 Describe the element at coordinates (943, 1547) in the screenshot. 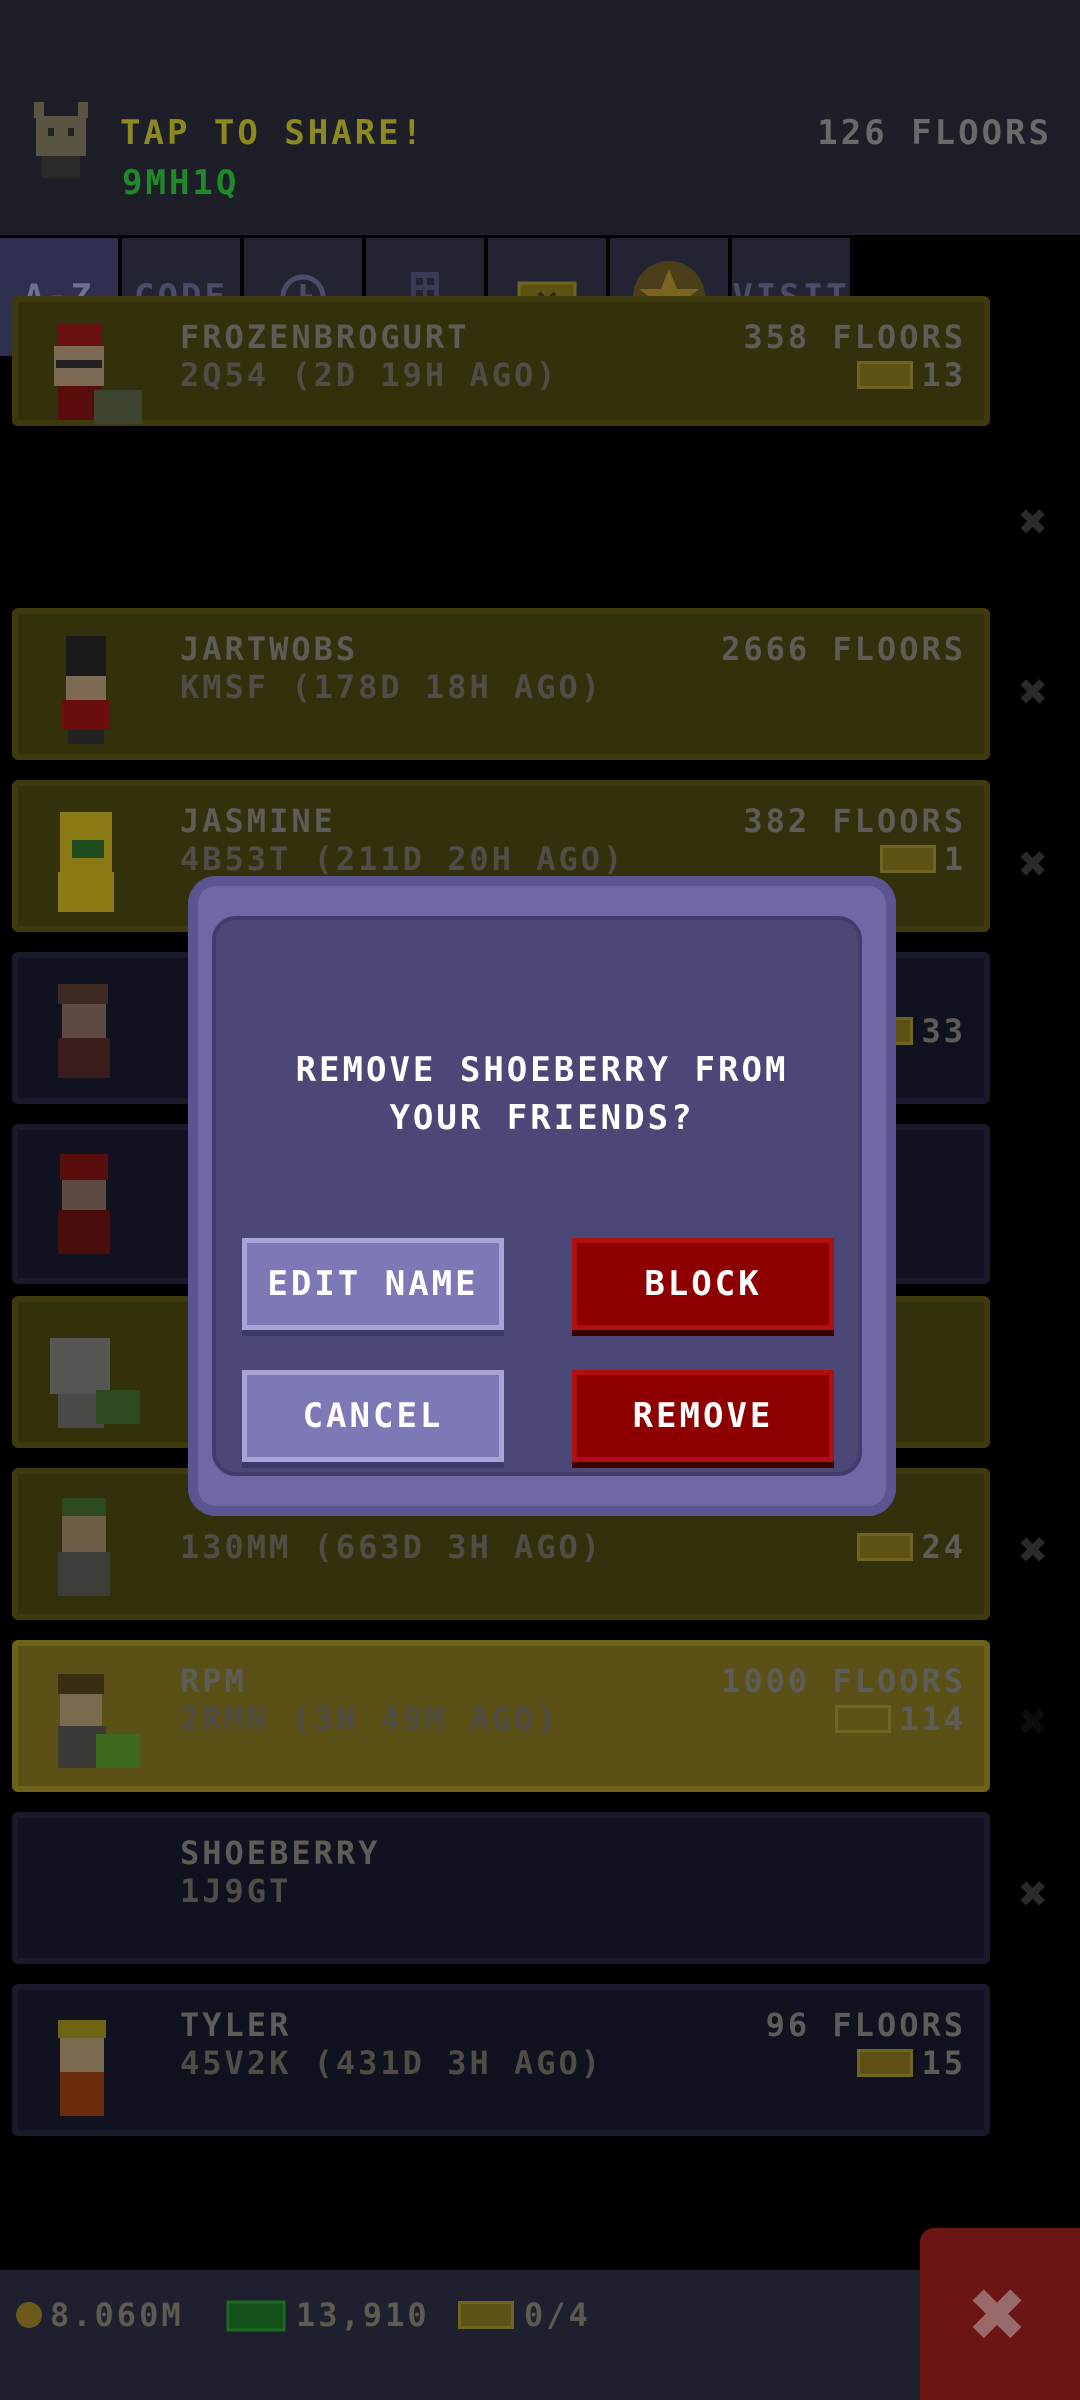

I see `ticket-count: 24` at that location.